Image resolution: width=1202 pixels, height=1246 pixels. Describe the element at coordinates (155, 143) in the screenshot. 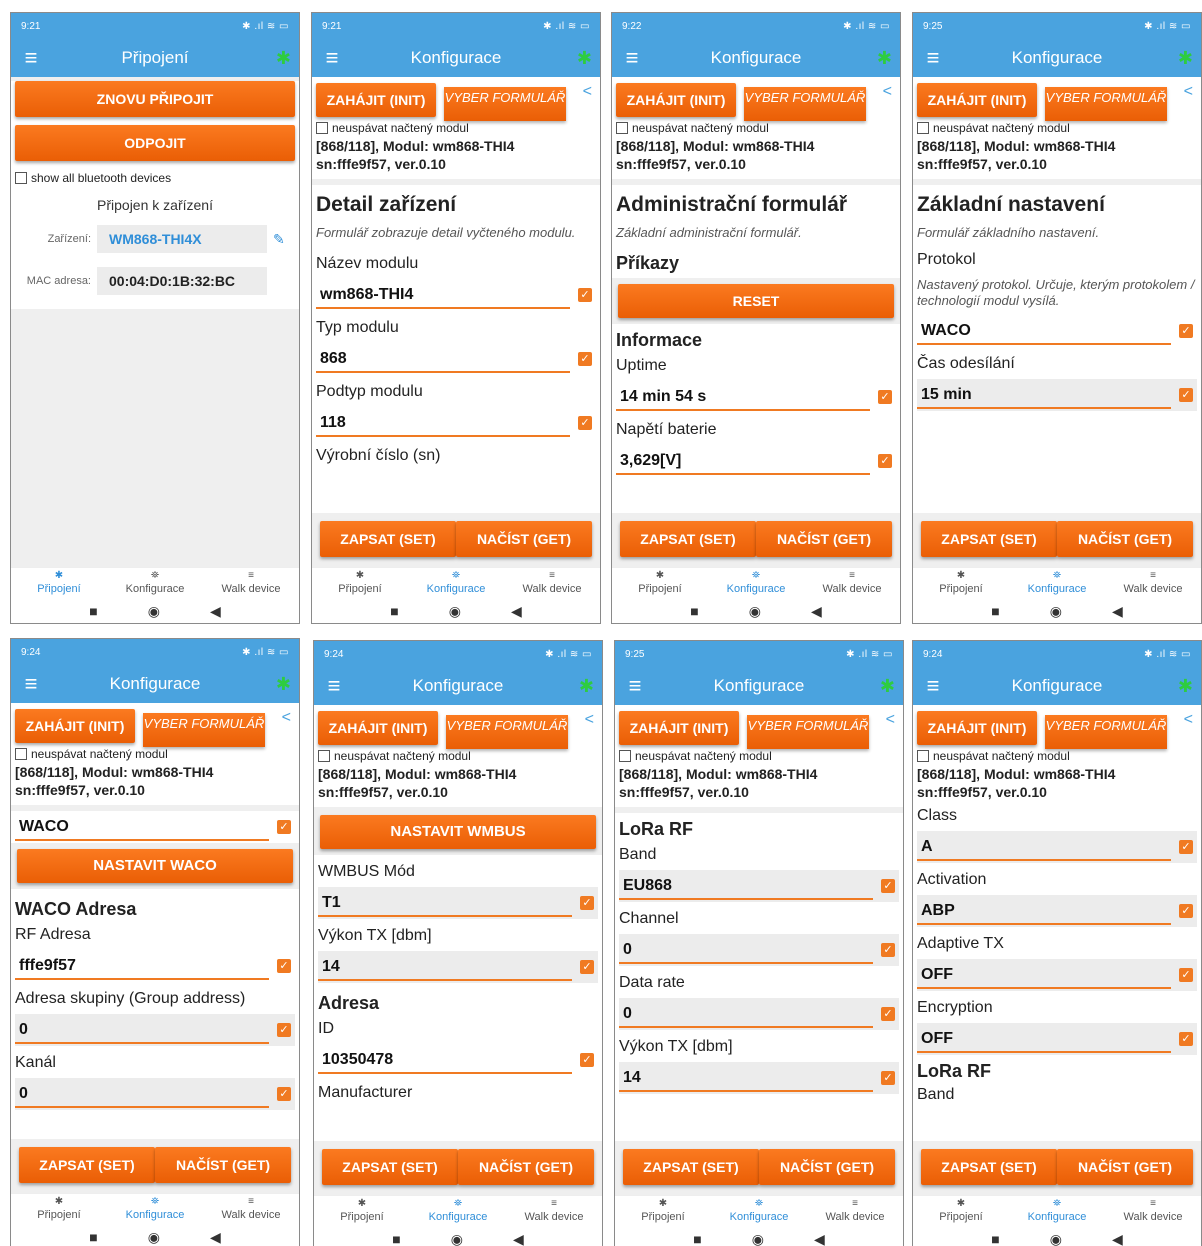

I see `disconnect-button: ODPOJIT` at that location.